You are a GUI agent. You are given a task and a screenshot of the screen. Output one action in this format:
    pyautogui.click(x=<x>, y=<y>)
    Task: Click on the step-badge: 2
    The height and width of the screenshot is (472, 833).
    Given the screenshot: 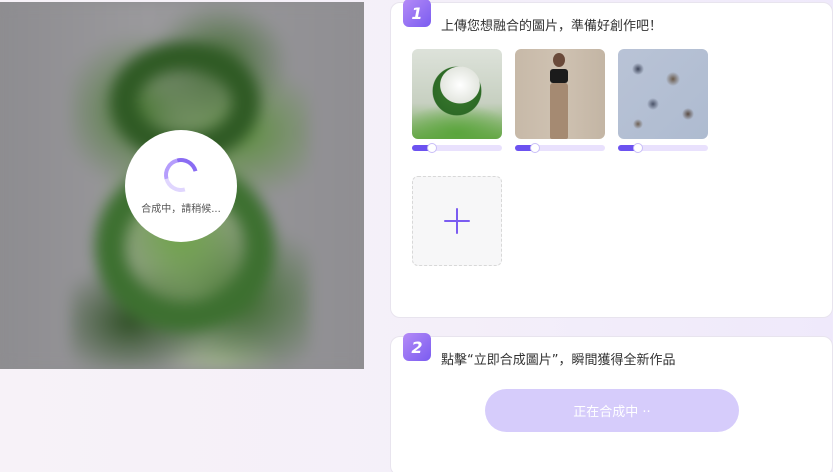 What is the action you would take?
    pyautogui.click(x=417, y=347)
    